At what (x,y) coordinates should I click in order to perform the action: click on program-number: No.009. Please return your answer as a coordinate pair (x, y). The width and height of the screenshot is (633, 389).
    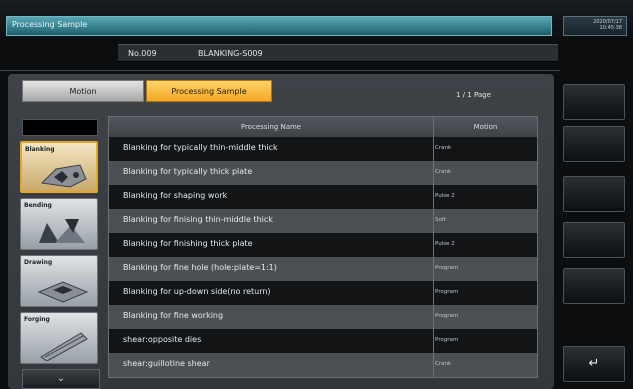
    Looking at the image, I should click on (142, 53).